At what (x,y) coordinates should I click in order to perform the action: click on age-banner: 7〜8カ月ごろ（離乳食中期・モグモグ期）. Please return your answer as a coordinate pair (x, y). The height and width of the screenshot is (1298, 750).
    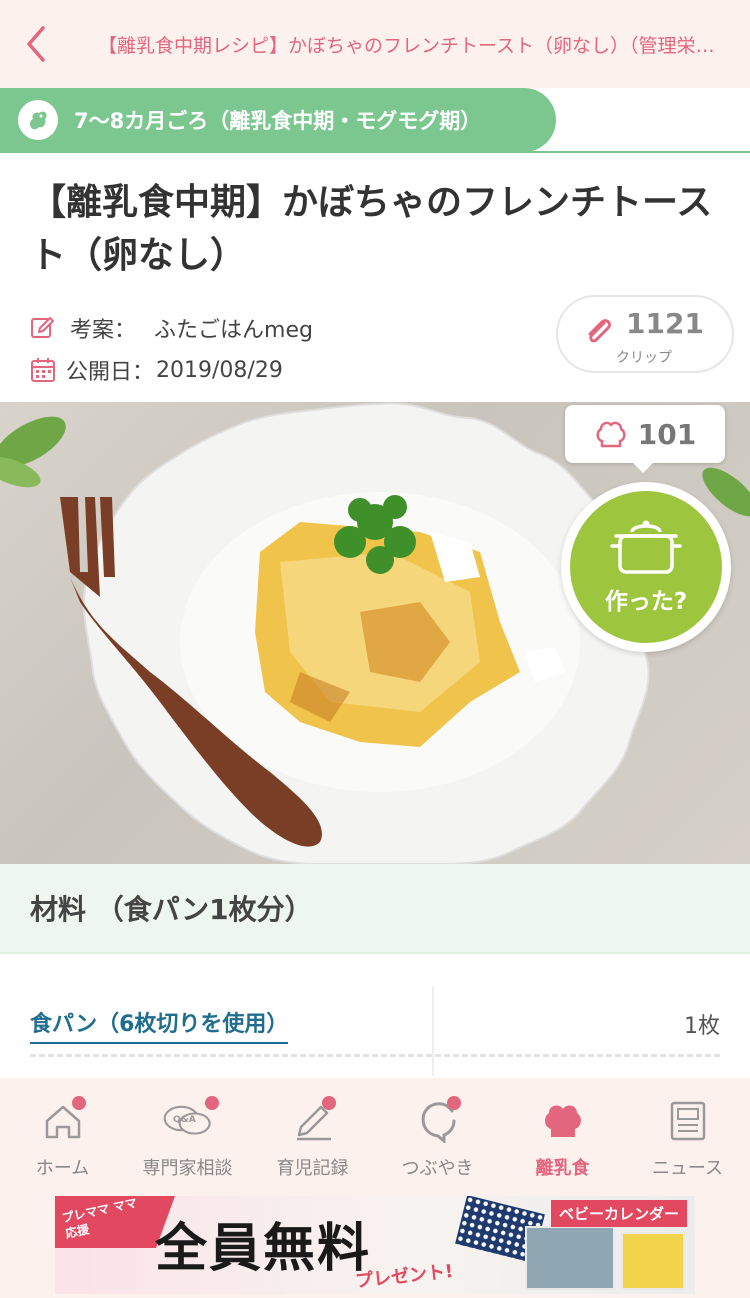
    Looking at the image, I should click on (278, 120).